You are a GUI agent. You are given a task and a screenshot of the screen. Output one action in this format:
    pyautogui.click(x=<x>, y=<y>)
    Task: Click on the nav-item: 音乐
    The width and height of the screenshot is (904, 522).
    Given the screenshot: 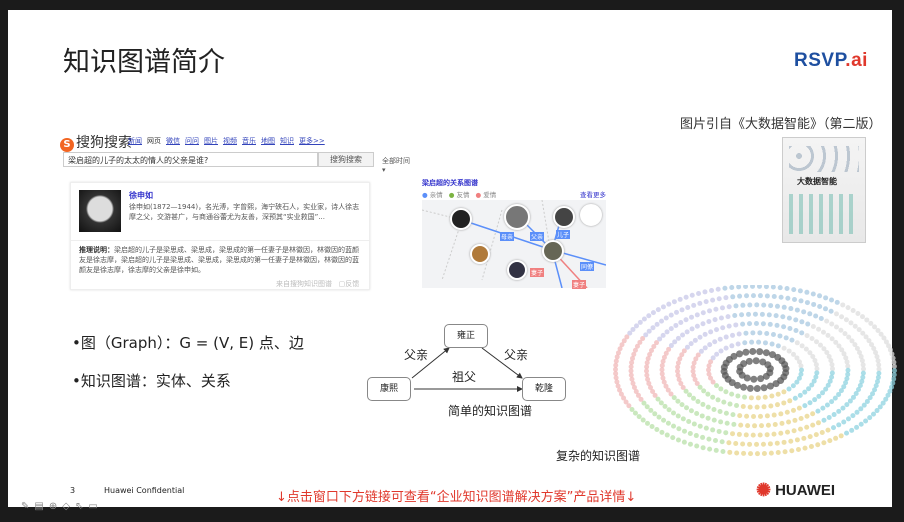 What is the action you would take?
    pyautogui.click(x=249, y=141)
    